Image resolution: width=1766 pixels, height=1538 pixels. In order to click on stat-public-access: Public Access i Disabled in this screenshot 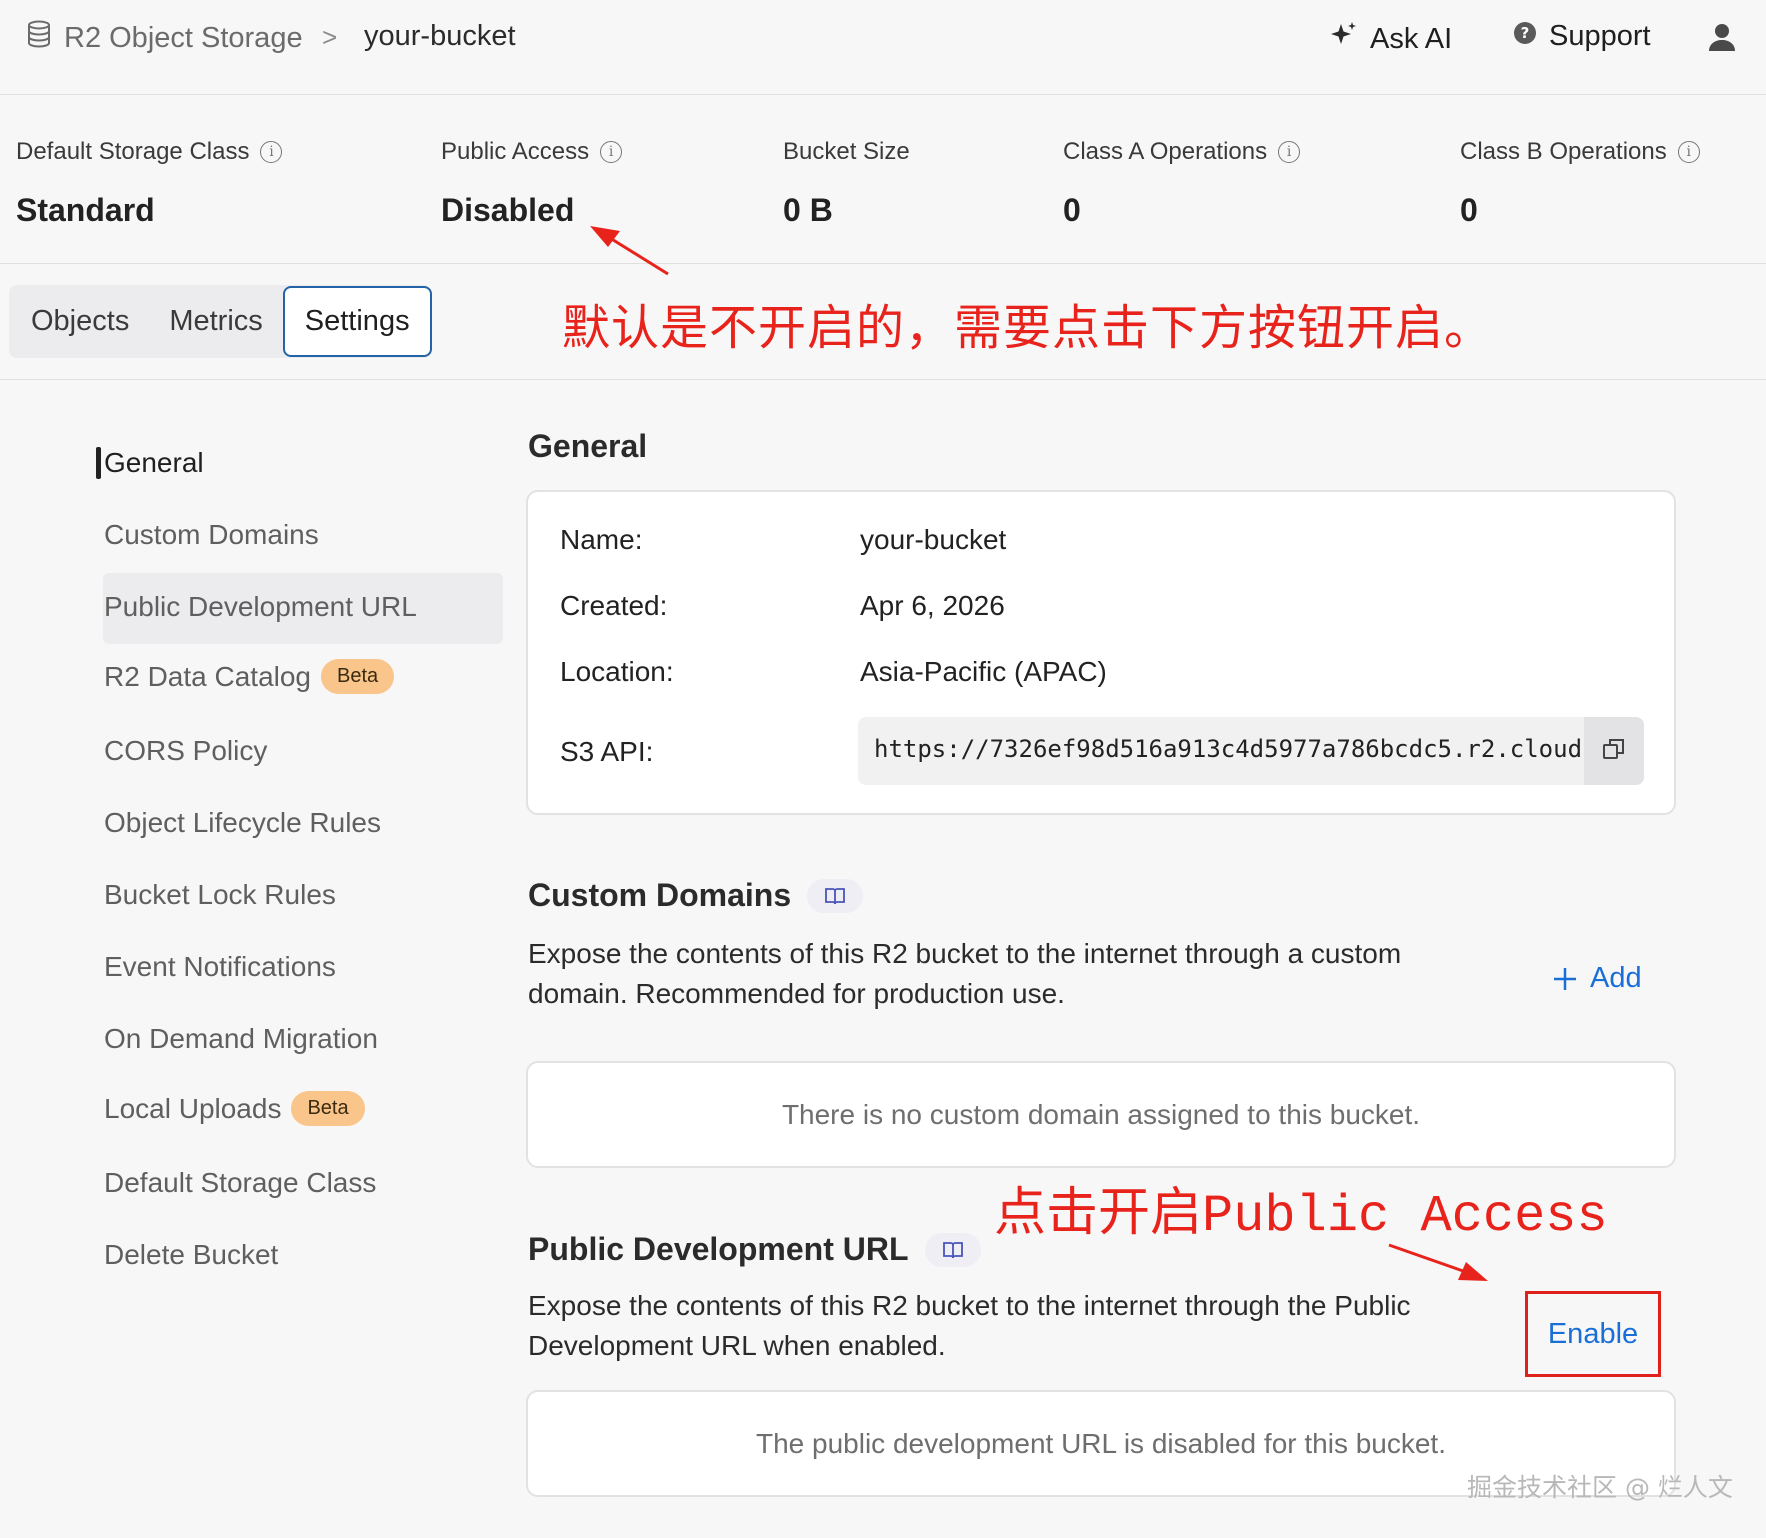, I will do `click(532, 183)`.